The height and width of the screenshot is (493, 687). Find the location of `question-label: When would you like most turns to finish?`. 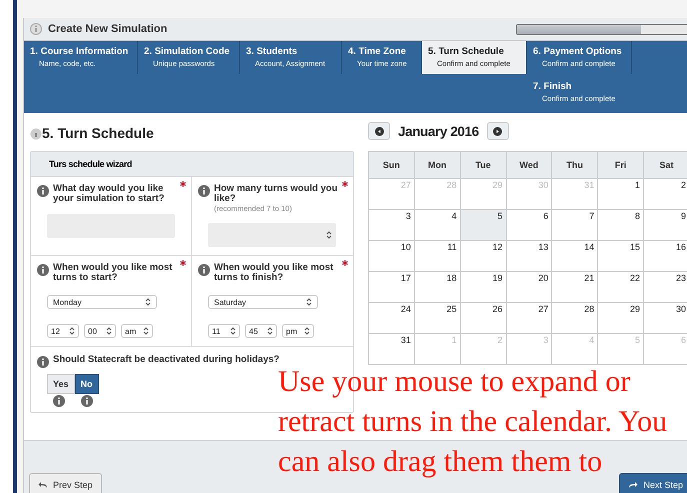

question-label: When would you like most turns to finish? is located at coordinates (274, 273).